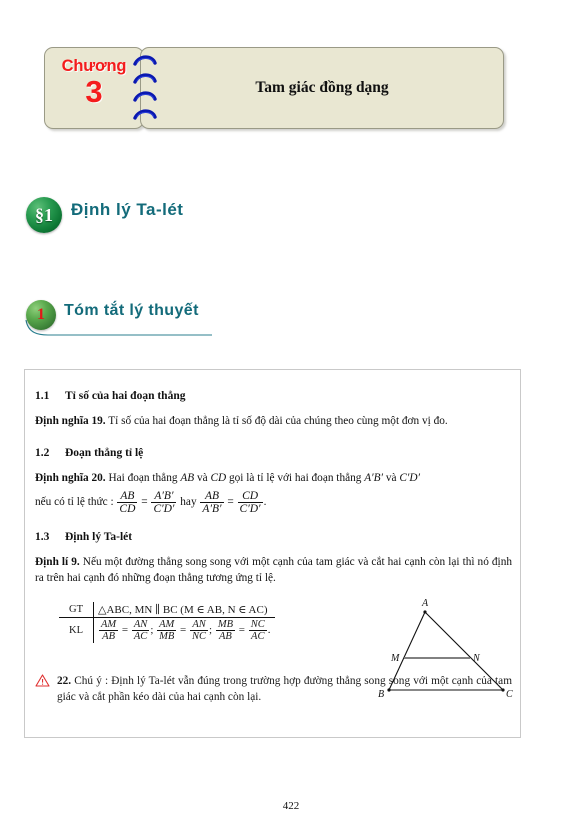 The height and width of the screenshot is (831, 582). Describe the element at coordinates (373, 478) in the screenshot. I see `segment-apbp: A′B′` at that location.